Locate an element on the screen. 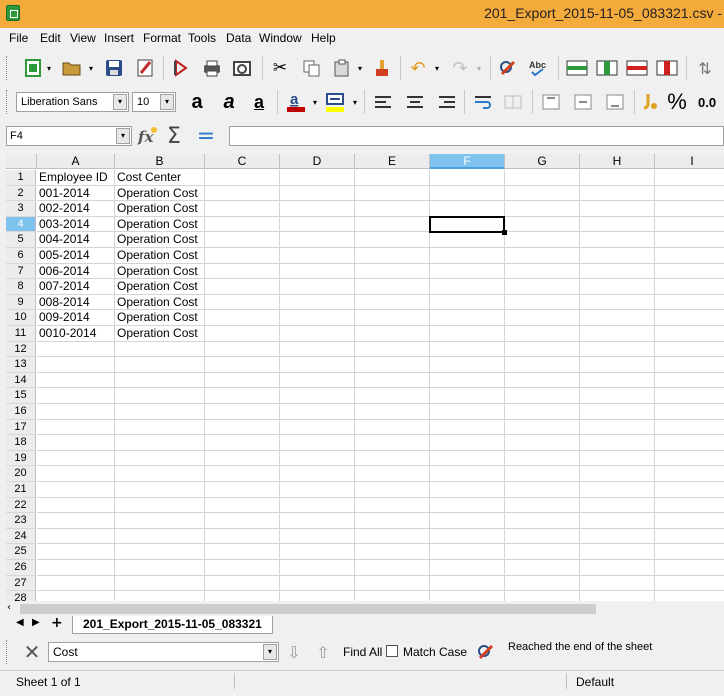  find-previous-icon: ⇧ is located at coordinates (323, 652).